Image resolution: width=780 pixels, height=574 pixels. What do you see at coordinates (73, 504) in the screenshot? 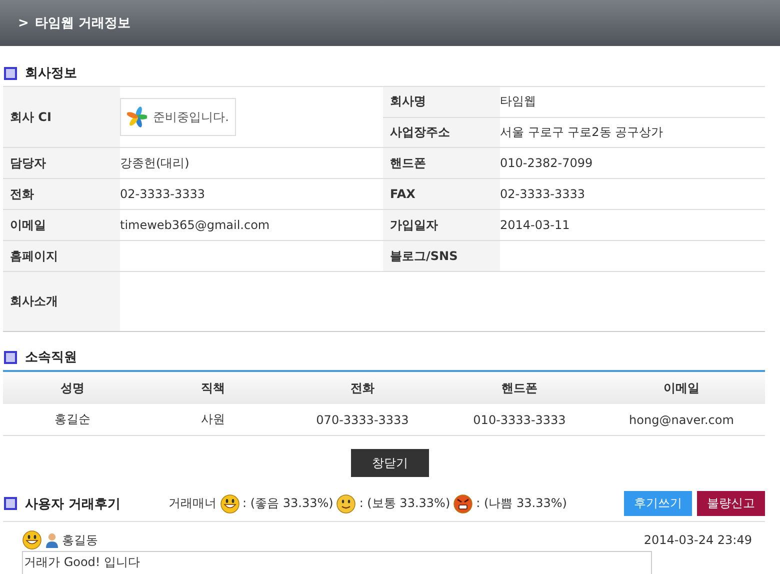
I see `section-title: 사용자 거래후기` at bounding box center [73, 504].